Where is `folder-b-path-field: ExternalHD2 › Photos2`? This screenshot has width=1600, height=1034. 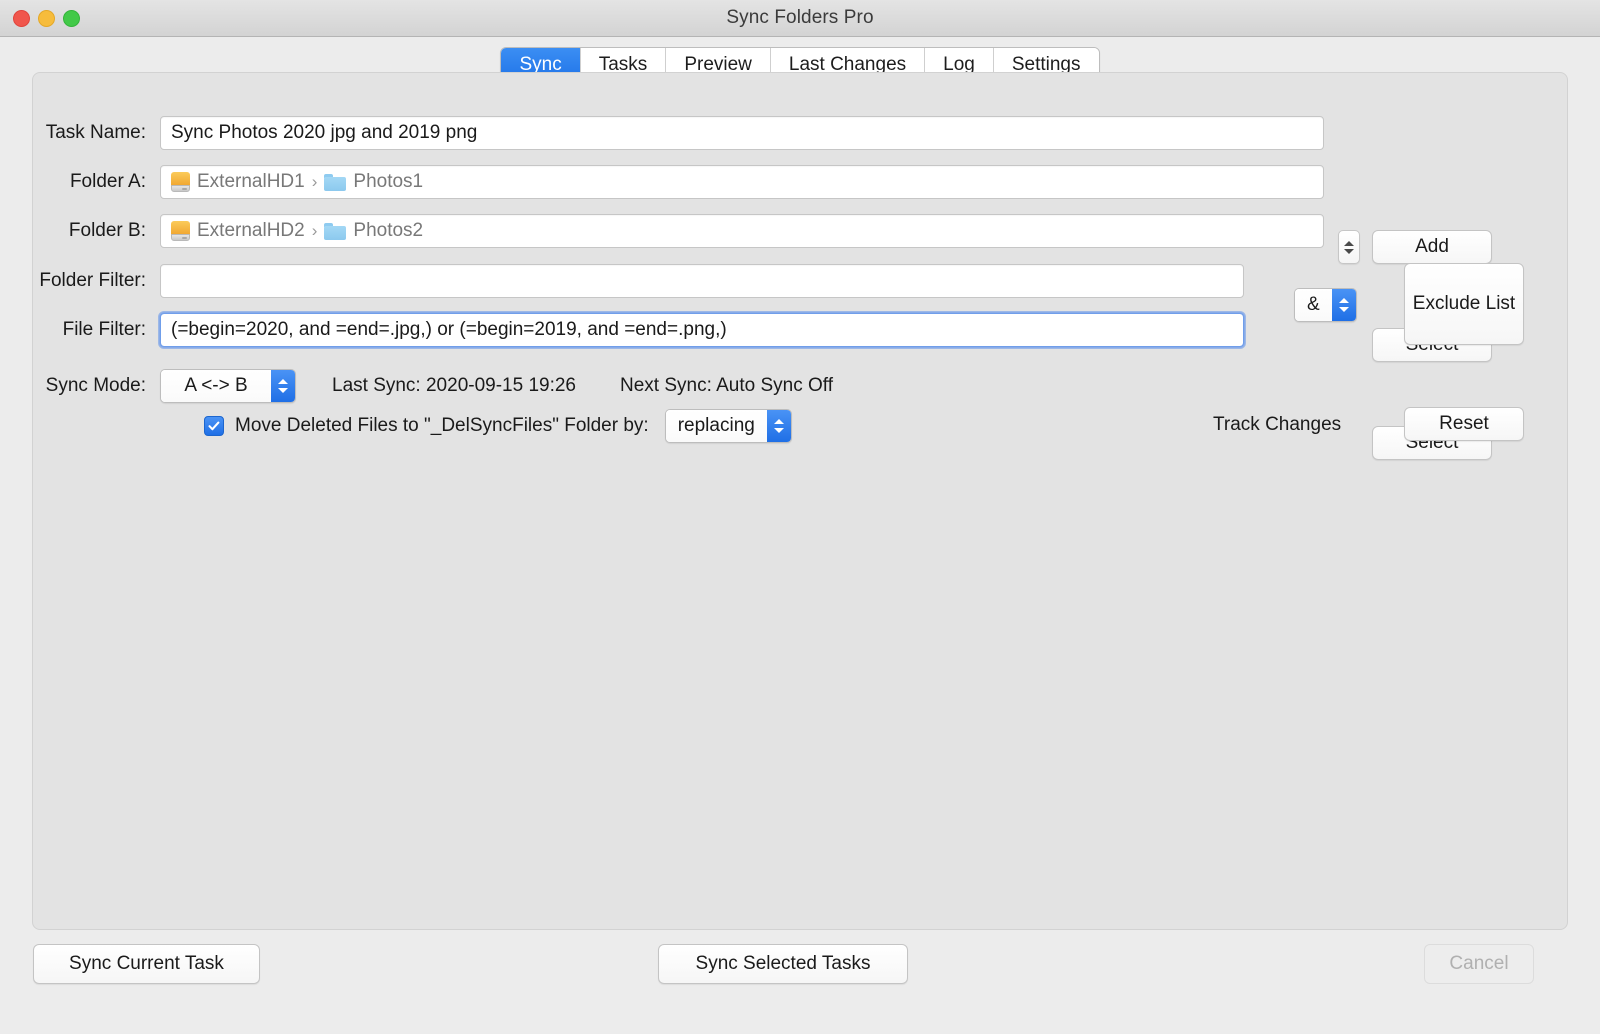 folder-b-path-field: ExternalHD2 › Photos2 is located at coordinates (742, 231).